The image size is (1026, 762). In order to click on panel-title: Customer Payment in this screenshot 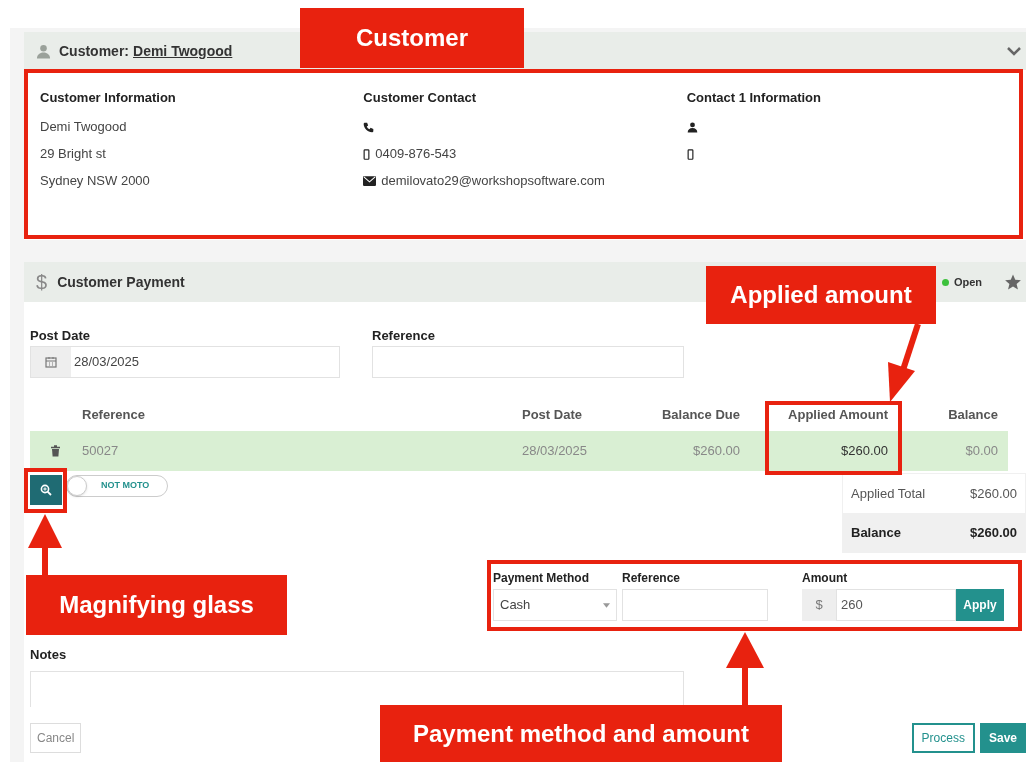, I will do `click(121, 282)`.